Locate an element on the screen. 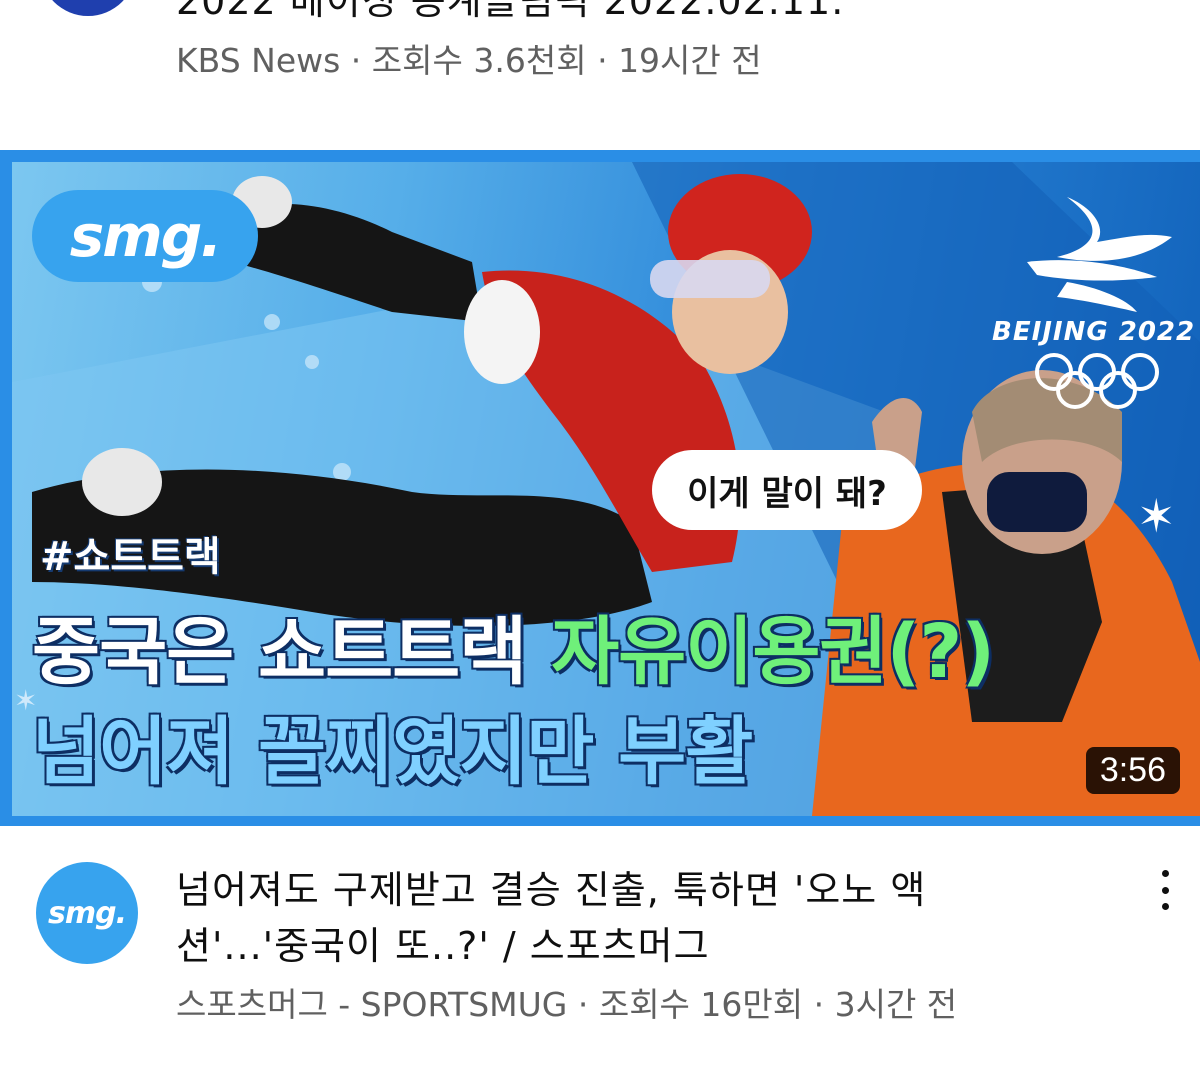 This screenshot has height=1084, width=1200. more-vertical-icon is located at coordinates (1165, 890).